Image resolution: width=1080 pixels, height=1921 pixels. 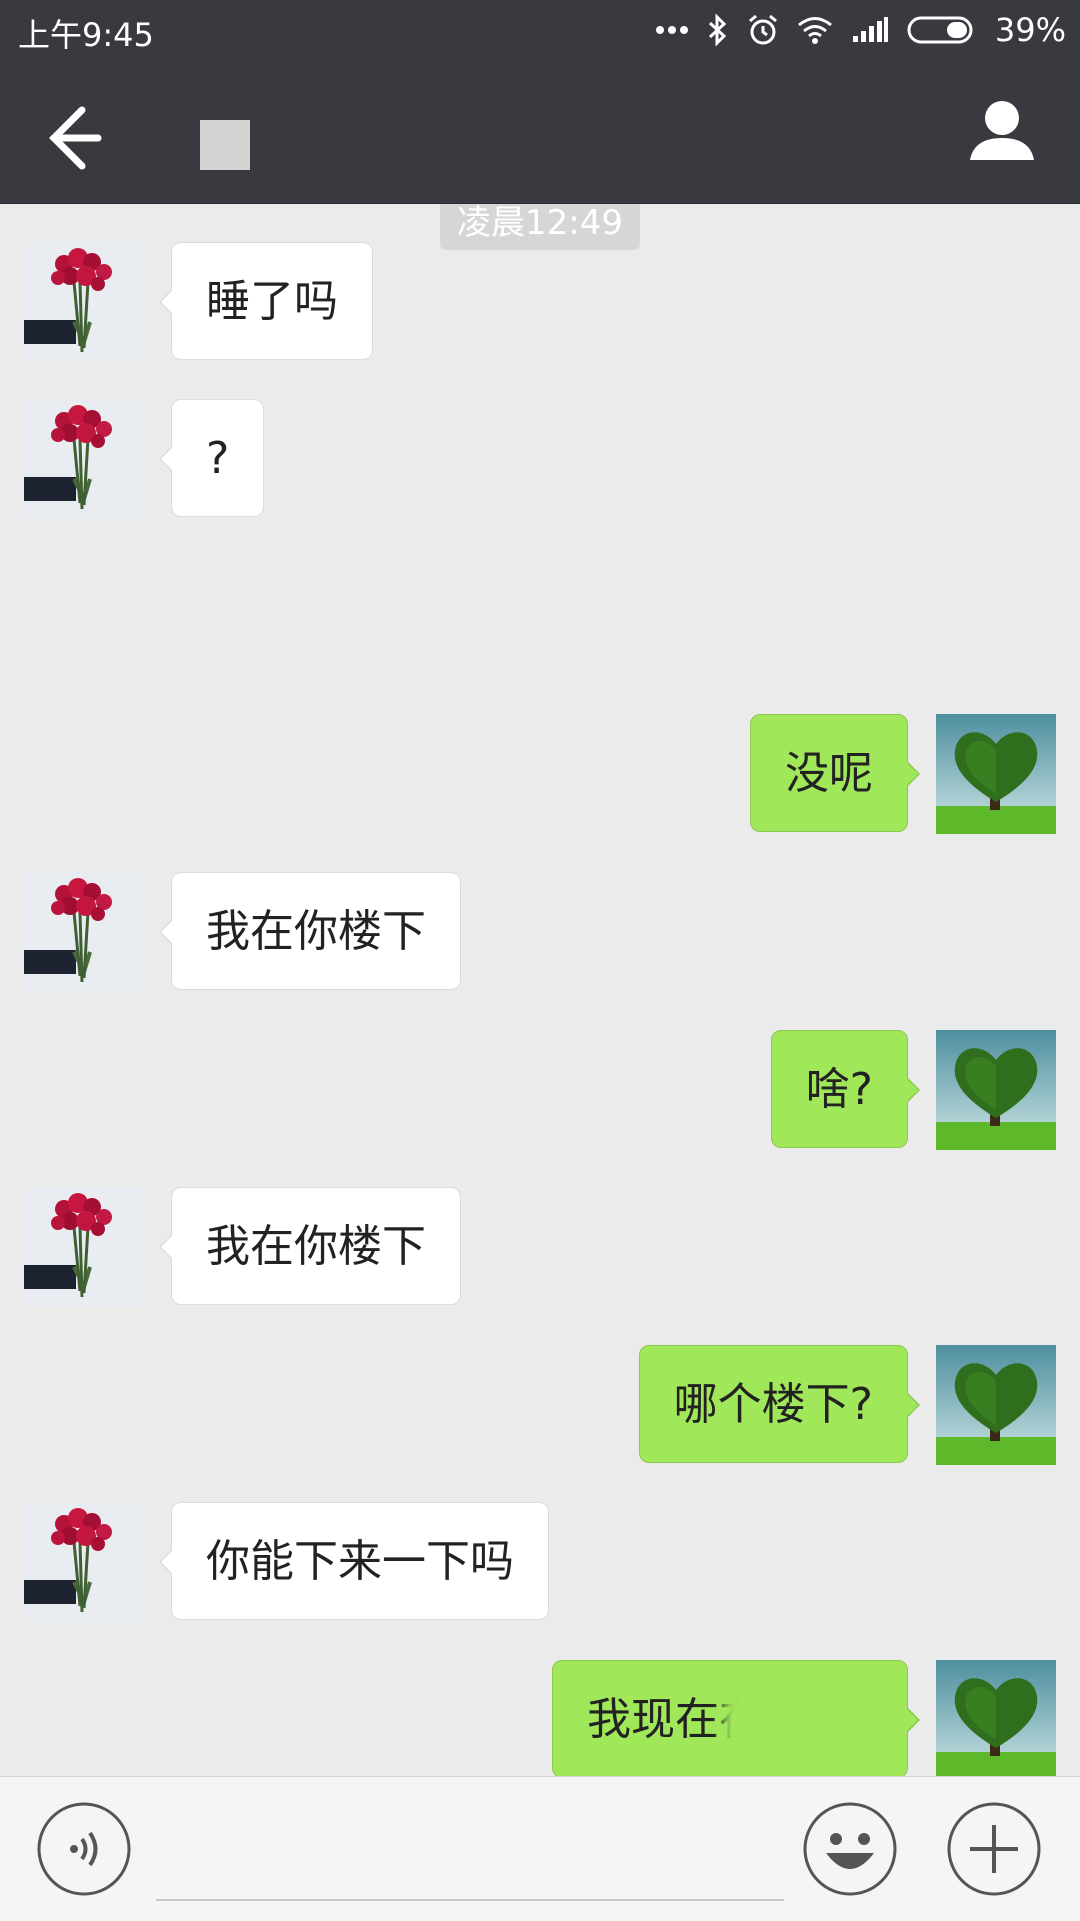 I want to click on voice-icon, so click(x=84, y=1851).